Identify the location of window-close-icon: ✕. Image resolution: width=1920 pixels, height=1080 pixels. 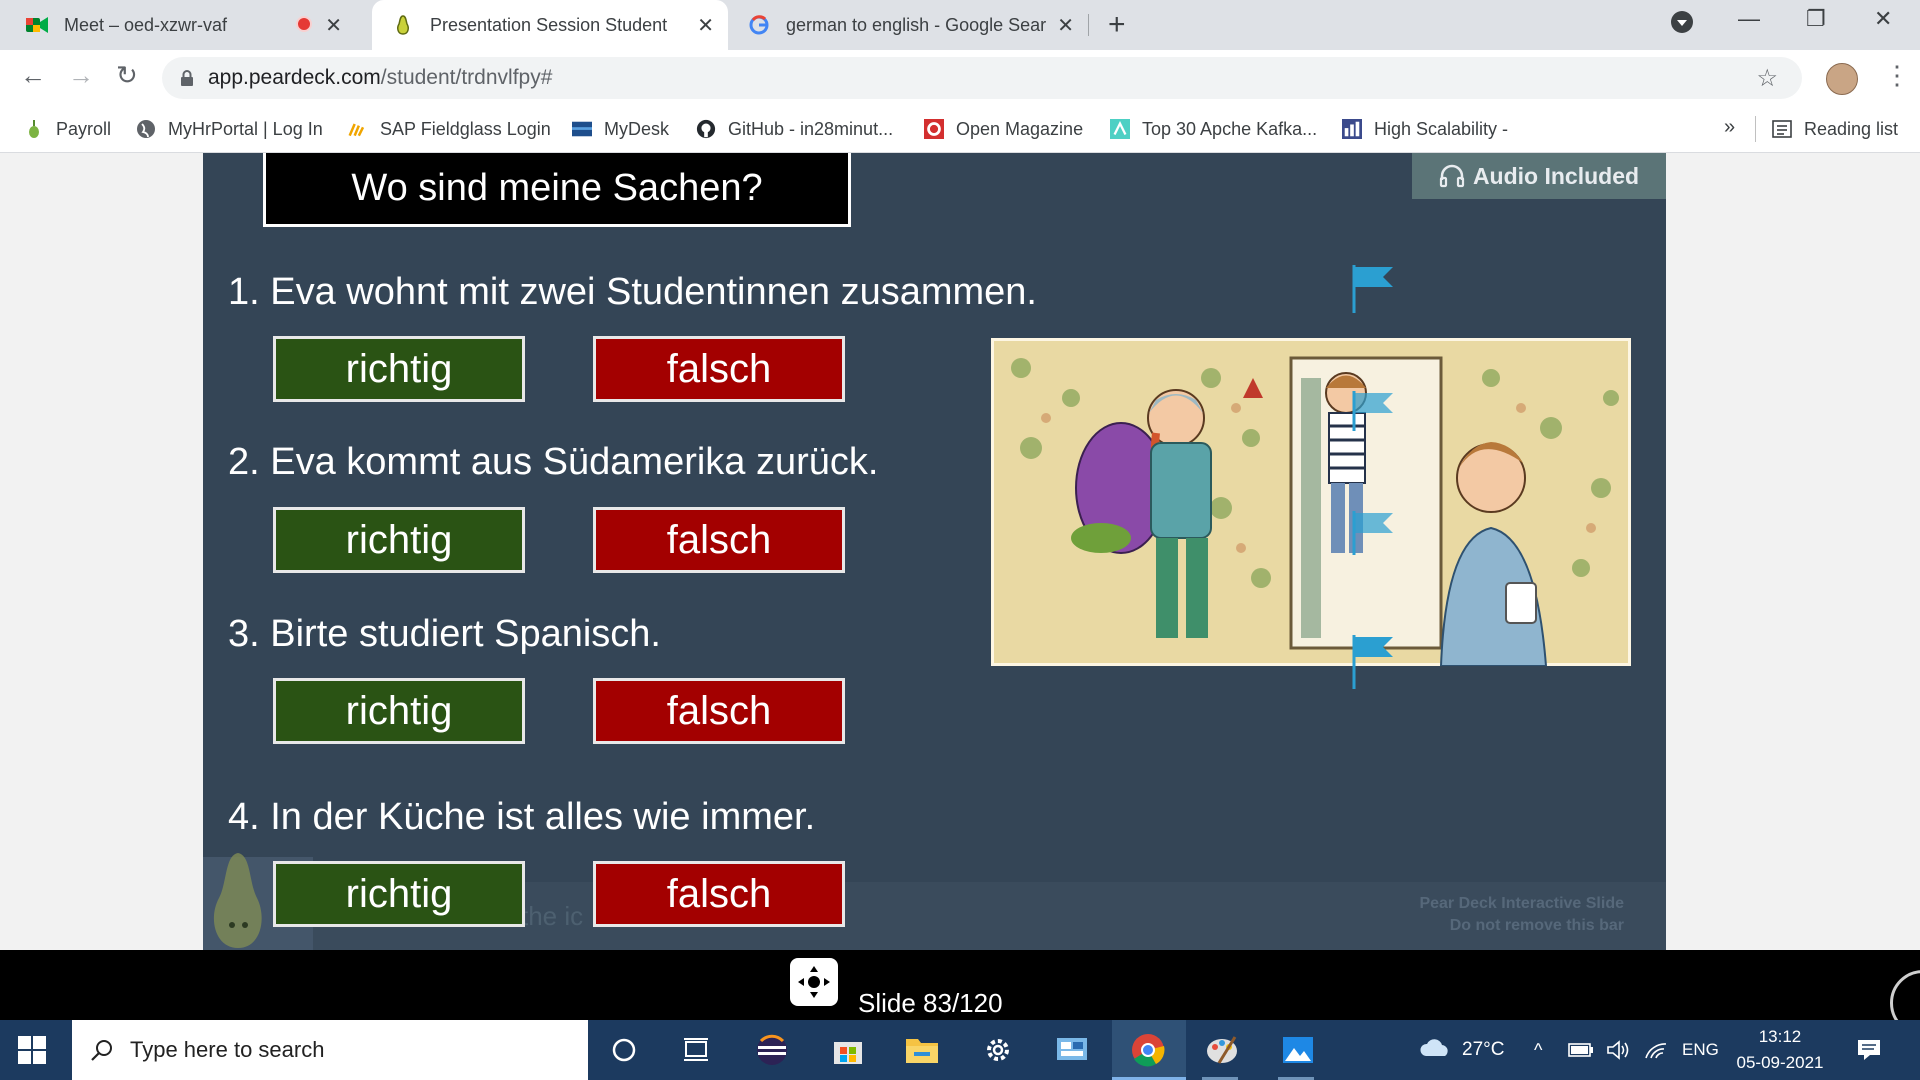
(1883, 19).